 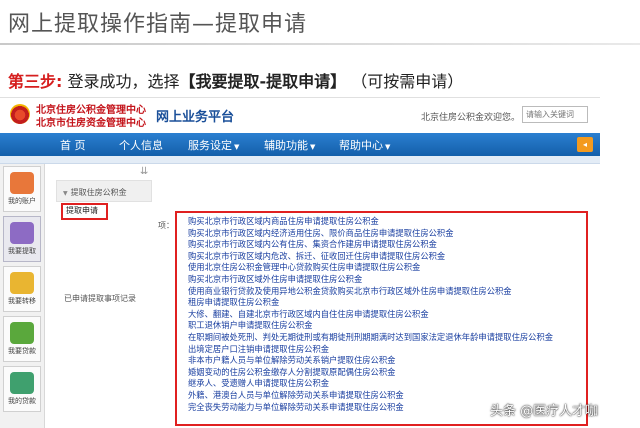 What do you see at coordinates (320, 44) in the screenshot?
I see `title-divider` at bounding box center [320, 44].